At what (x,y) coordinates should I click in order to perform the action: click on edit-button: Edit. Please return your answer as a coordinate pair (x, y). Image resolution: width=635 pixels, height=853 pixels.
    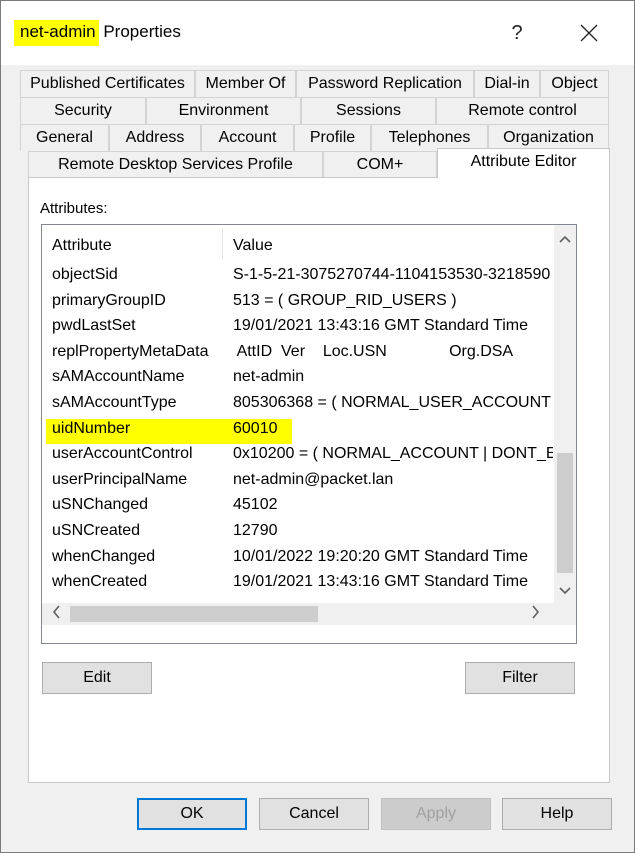
    Looking at the image, I should click on (97, 678).